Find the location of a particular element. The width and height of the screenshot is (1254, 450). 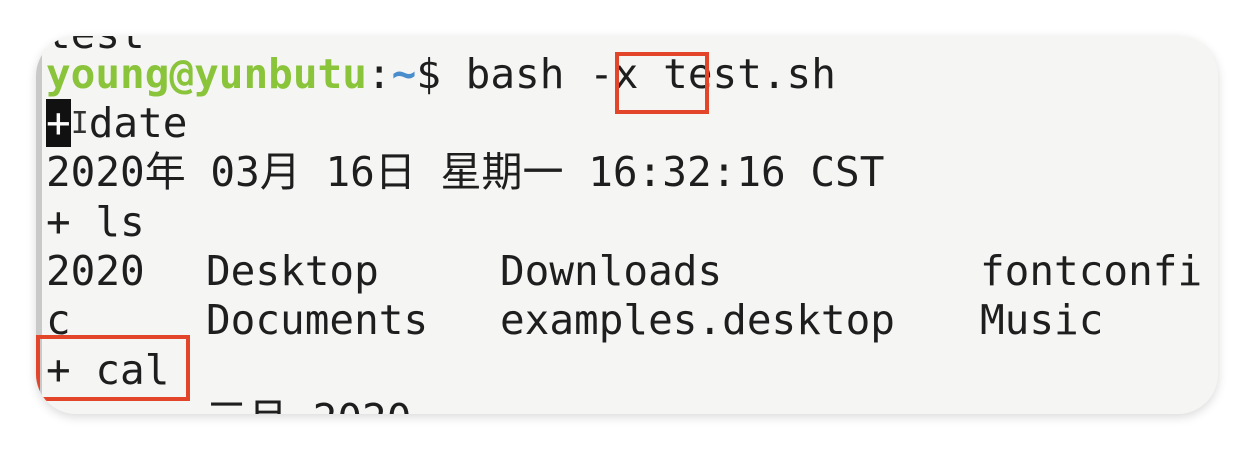

terminal-line-cal-header: 三月 2020 is located at coordinates (308, 404).